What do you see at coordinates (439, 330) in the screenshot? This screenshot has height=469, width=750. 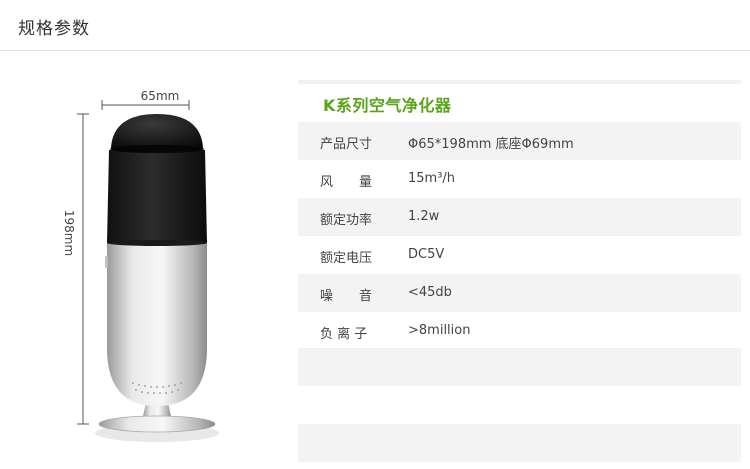 I see `spec-value: >8million` at bounding box center [439, 330].